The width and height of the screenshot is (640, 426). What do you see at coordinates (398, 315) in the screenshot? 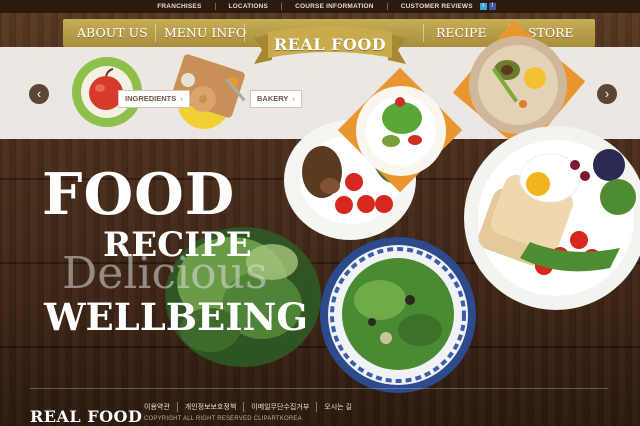
I see `blue-salad-bowl` at bounding box center [398, 315].